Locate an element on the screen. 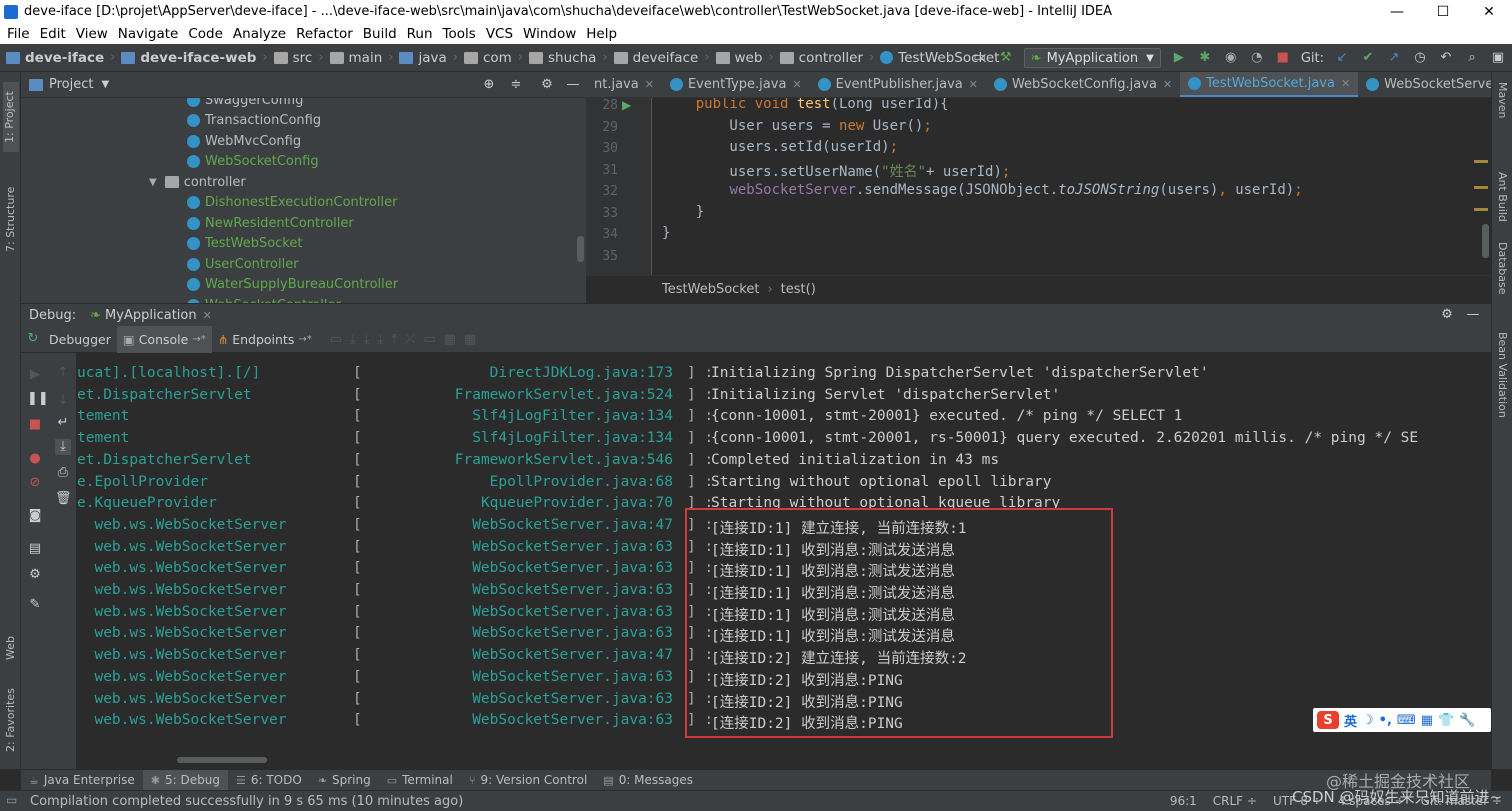 This screenshot has width=1512, height=811. pin-icon: ✎ is located at coordinates (35, 605).